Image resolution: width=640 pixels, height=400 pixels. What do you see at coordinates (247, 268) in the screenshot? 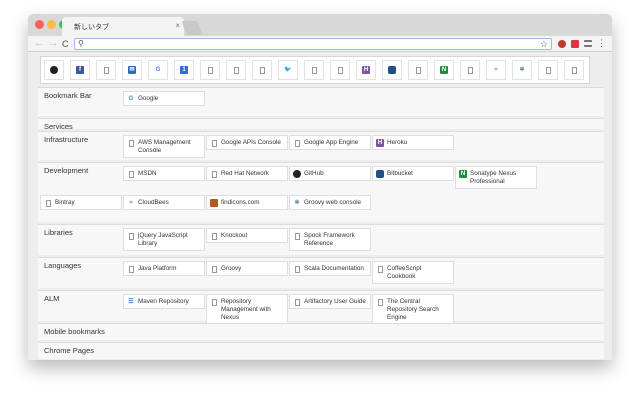
I see `bookmark-card: Groovy` at bounding box center [247, 268].